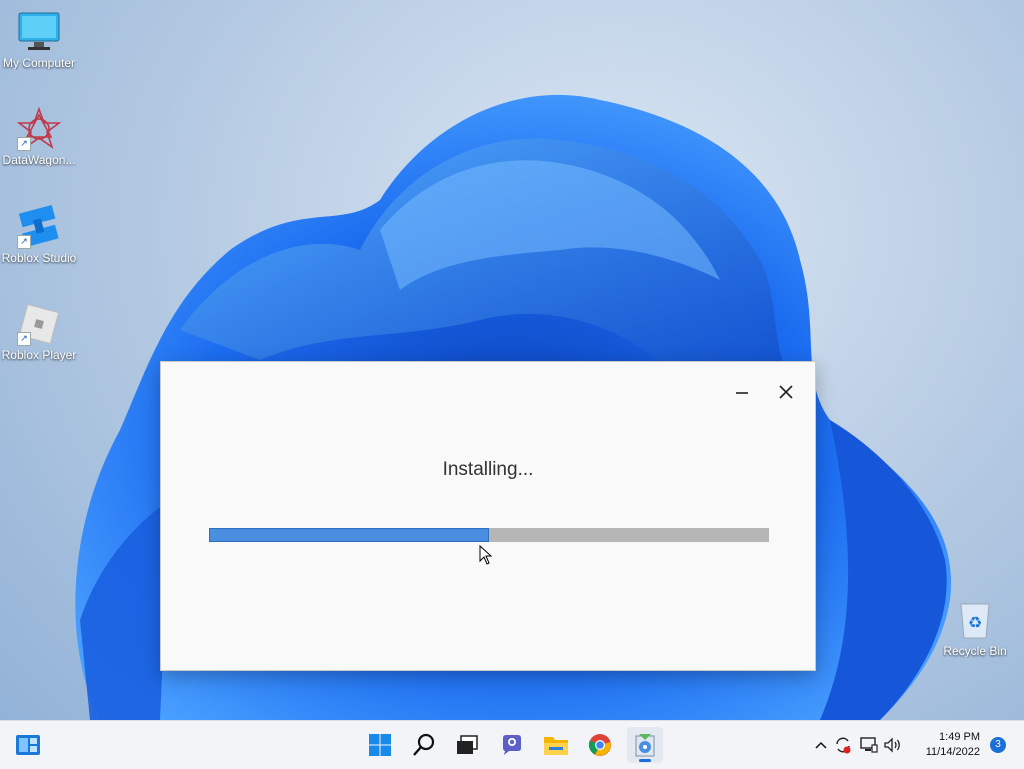 This screenshot has width=1024, height=769. I want to click on computer-icon, so click(39, 32).